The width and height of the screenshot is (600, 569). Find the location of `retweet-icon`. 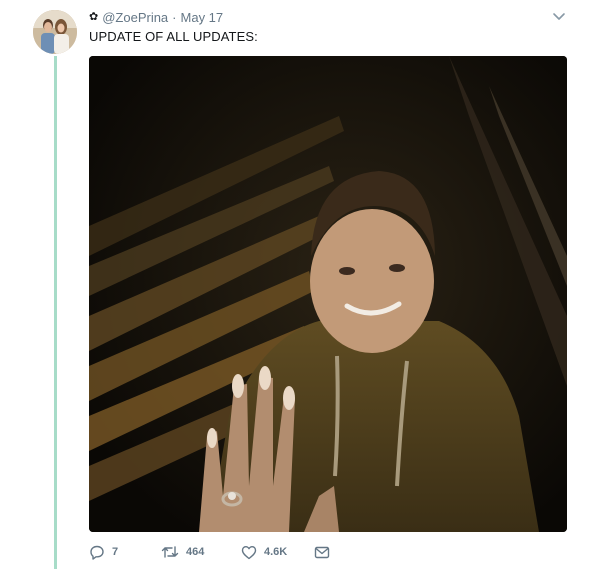

retweet-icon is located at coordinates (170, 552).